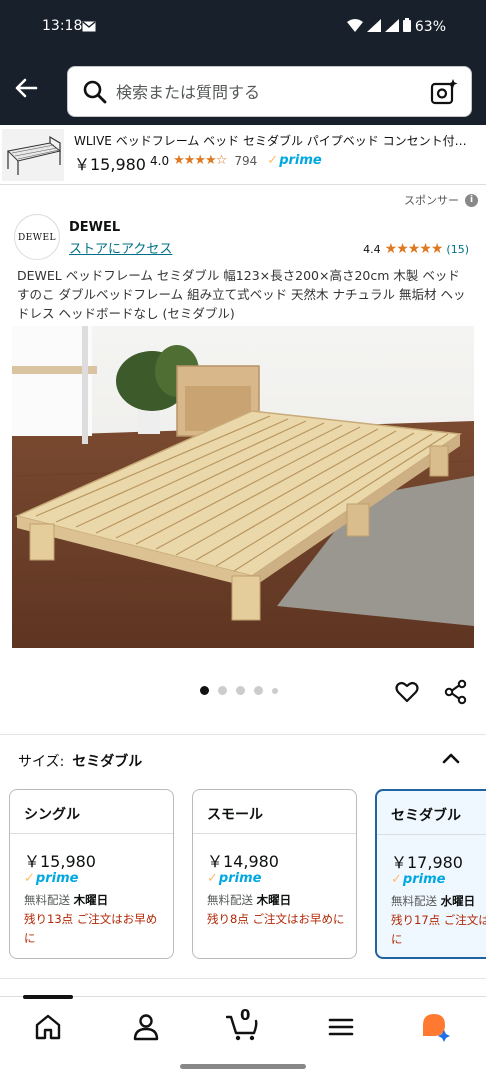 This screenshot has height=1080, width=486. What do you see at coordinates (426, 816) in the screenshot?
I see `size-option-name: セミダブル` at bounding box center [426, 816].